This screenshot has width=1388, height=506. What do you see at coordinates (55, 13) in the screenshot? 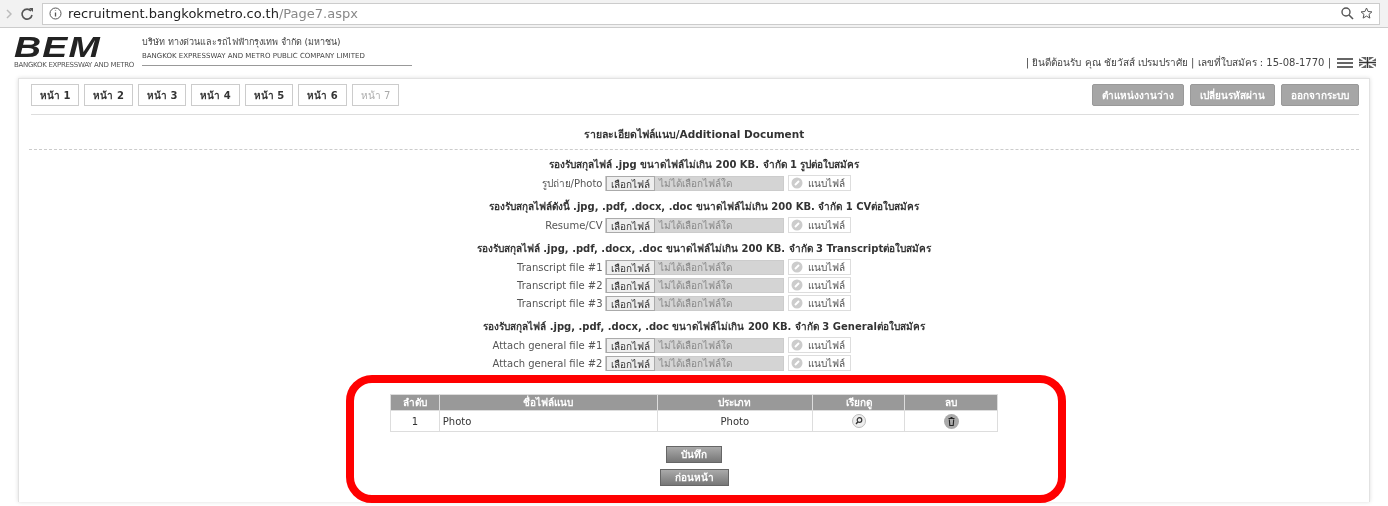
I see `info-icon` at bounding box center [55, 13].